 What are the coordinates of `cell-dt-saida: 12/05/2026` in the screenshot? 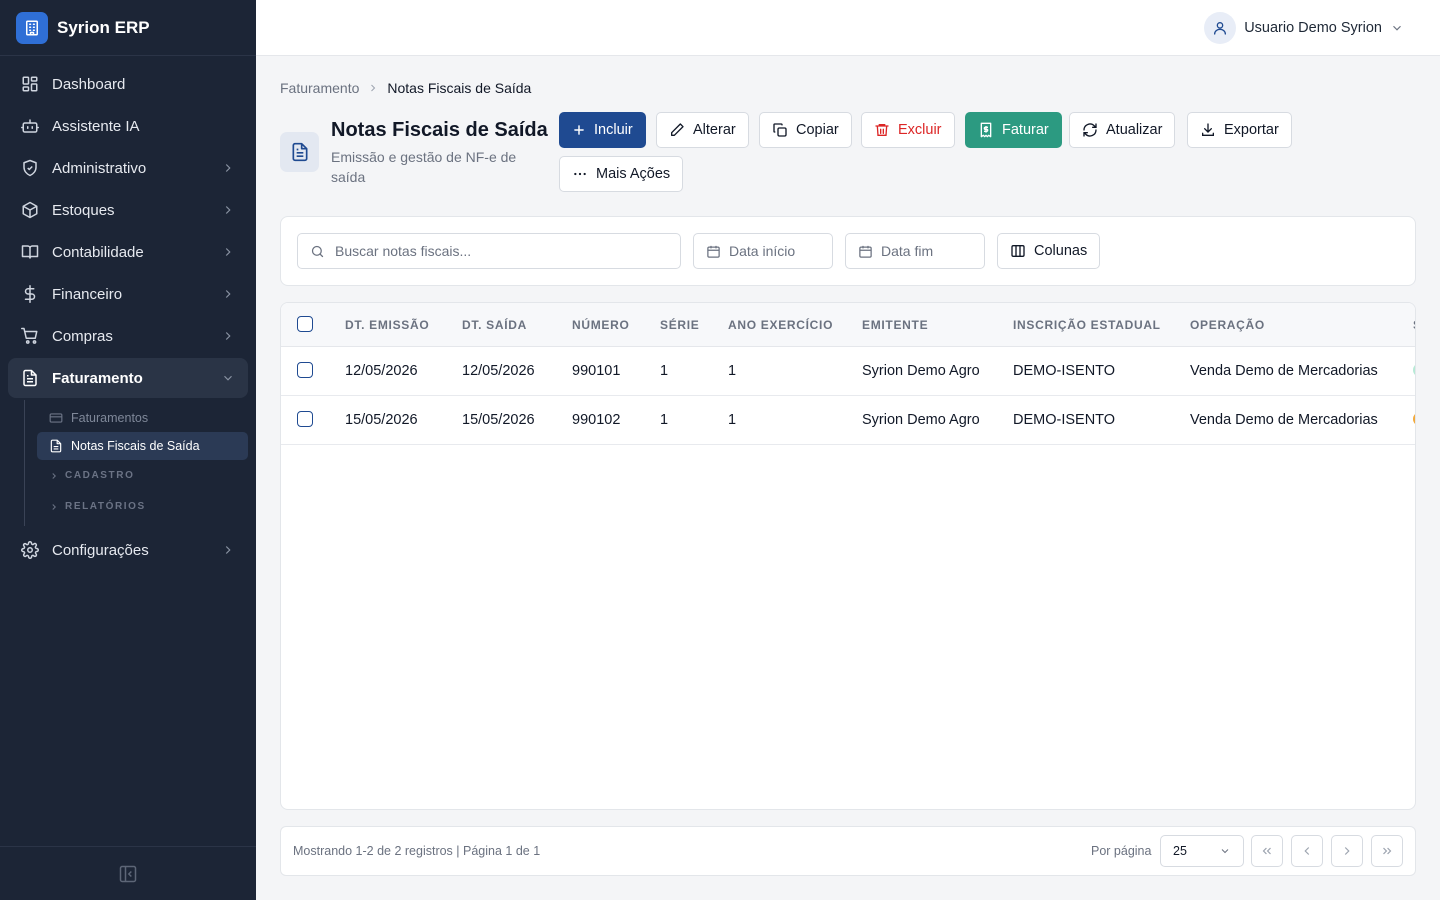 It's located at (498, 371).